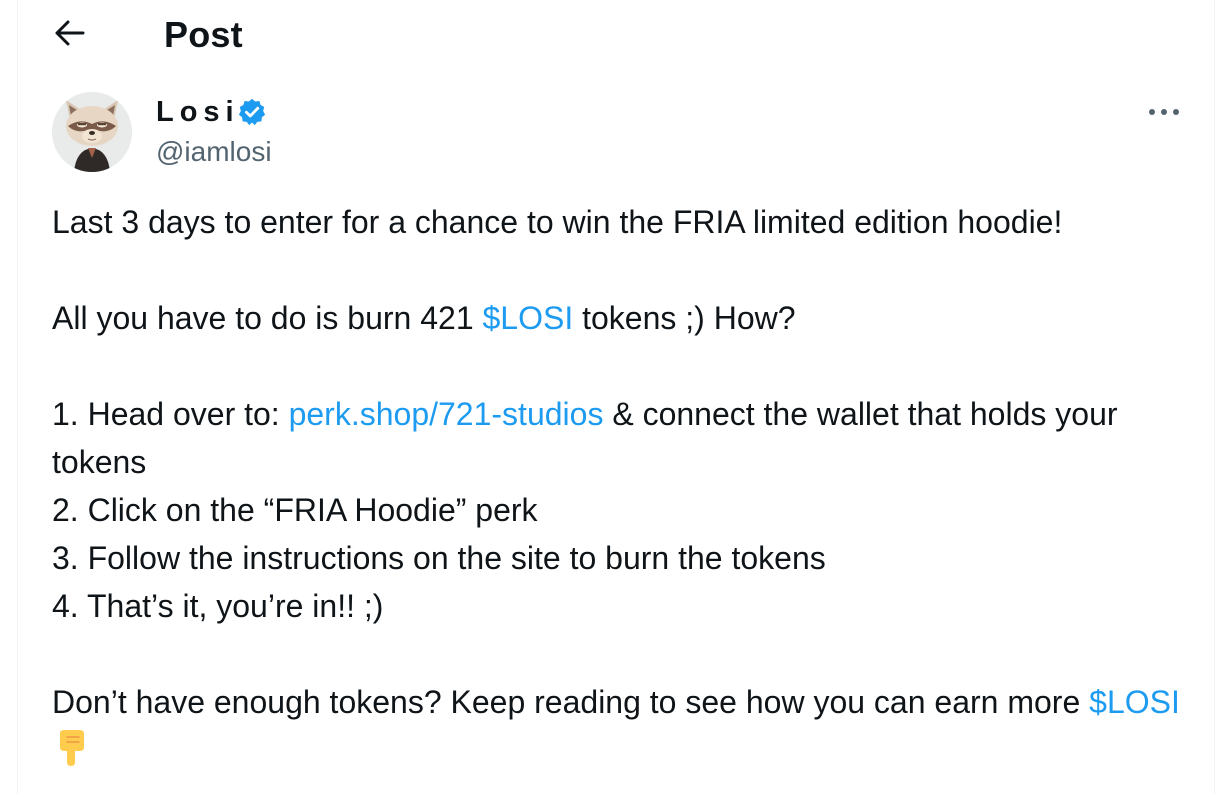 This screenshot has width=1222, height=794. I want to click on more-options-button, so click(1164, 112).